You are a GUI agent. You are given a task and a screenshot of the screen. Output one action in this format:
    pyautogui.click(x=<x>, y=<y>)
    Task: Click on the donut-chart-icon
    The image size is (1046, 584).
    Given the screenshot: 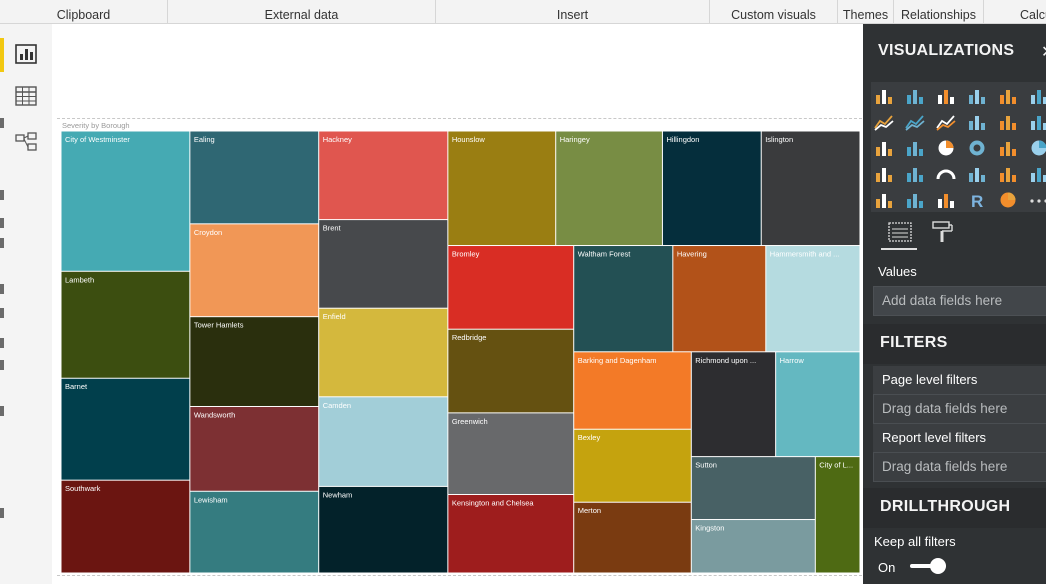 What is the action you would take?
    pyautogui.click(x=977, y=148)
    